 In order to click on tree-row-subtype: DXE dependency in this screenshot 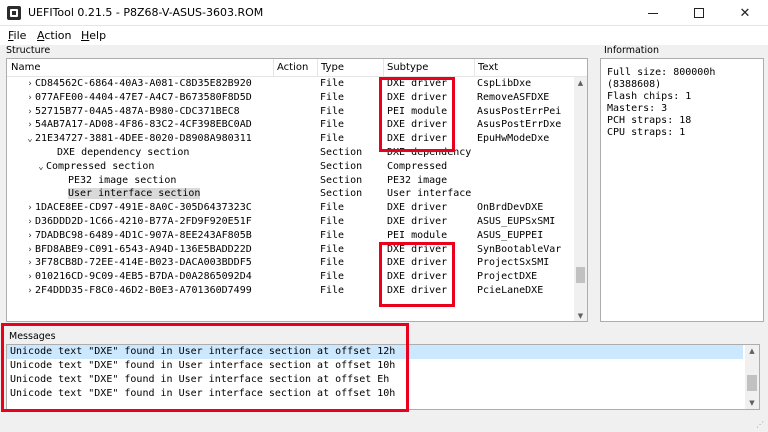, I will do `click(429, 152)`.